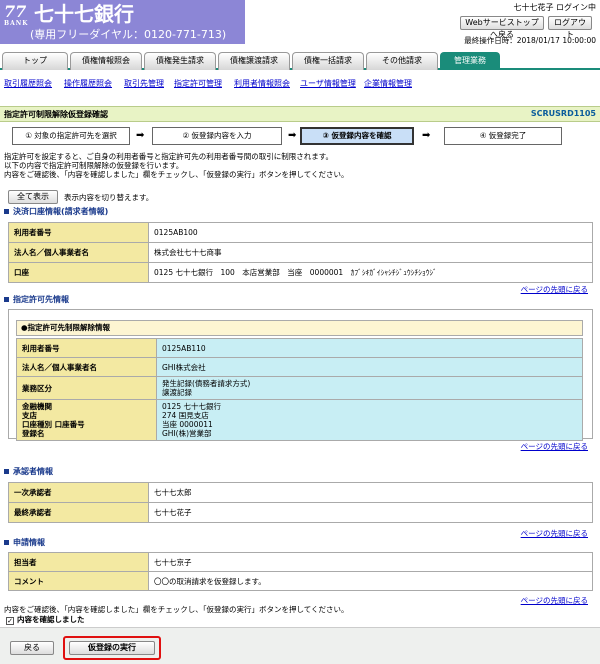 The height and width of the screenshot is (664, 600). I want to click on table-row: 利用者番号 0125AB100, so click(300, 232).